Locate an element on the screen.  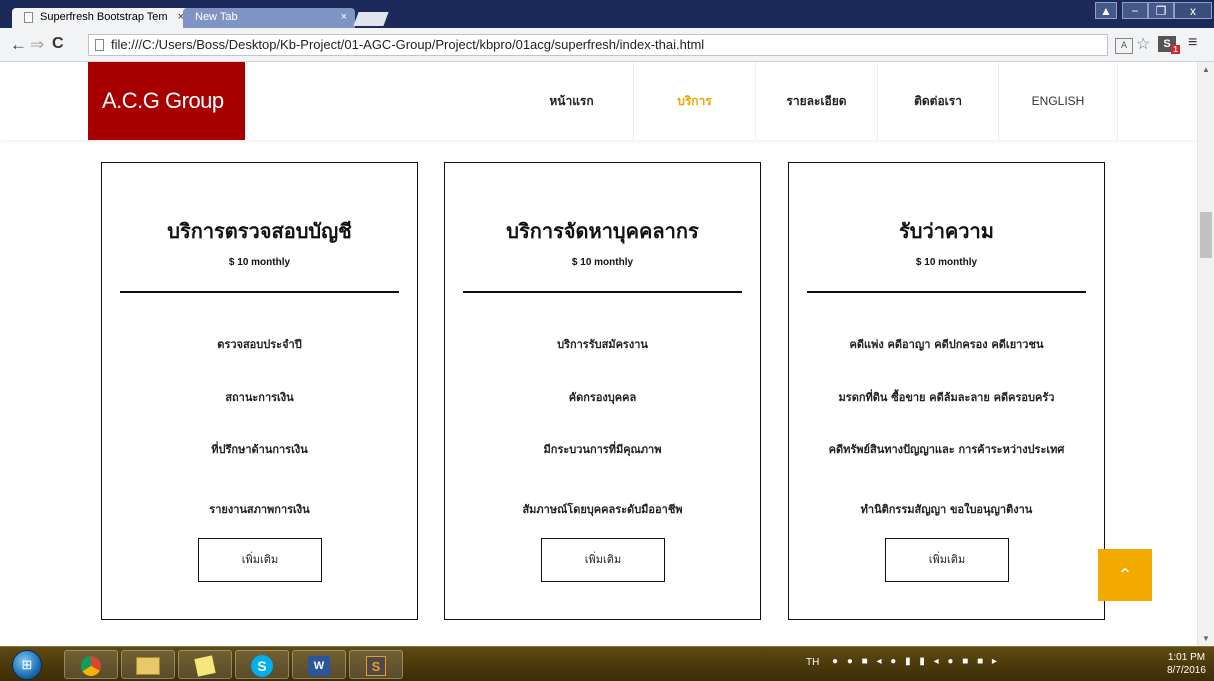
card-title: รับว่าความ is located at coordinates (946, 231).